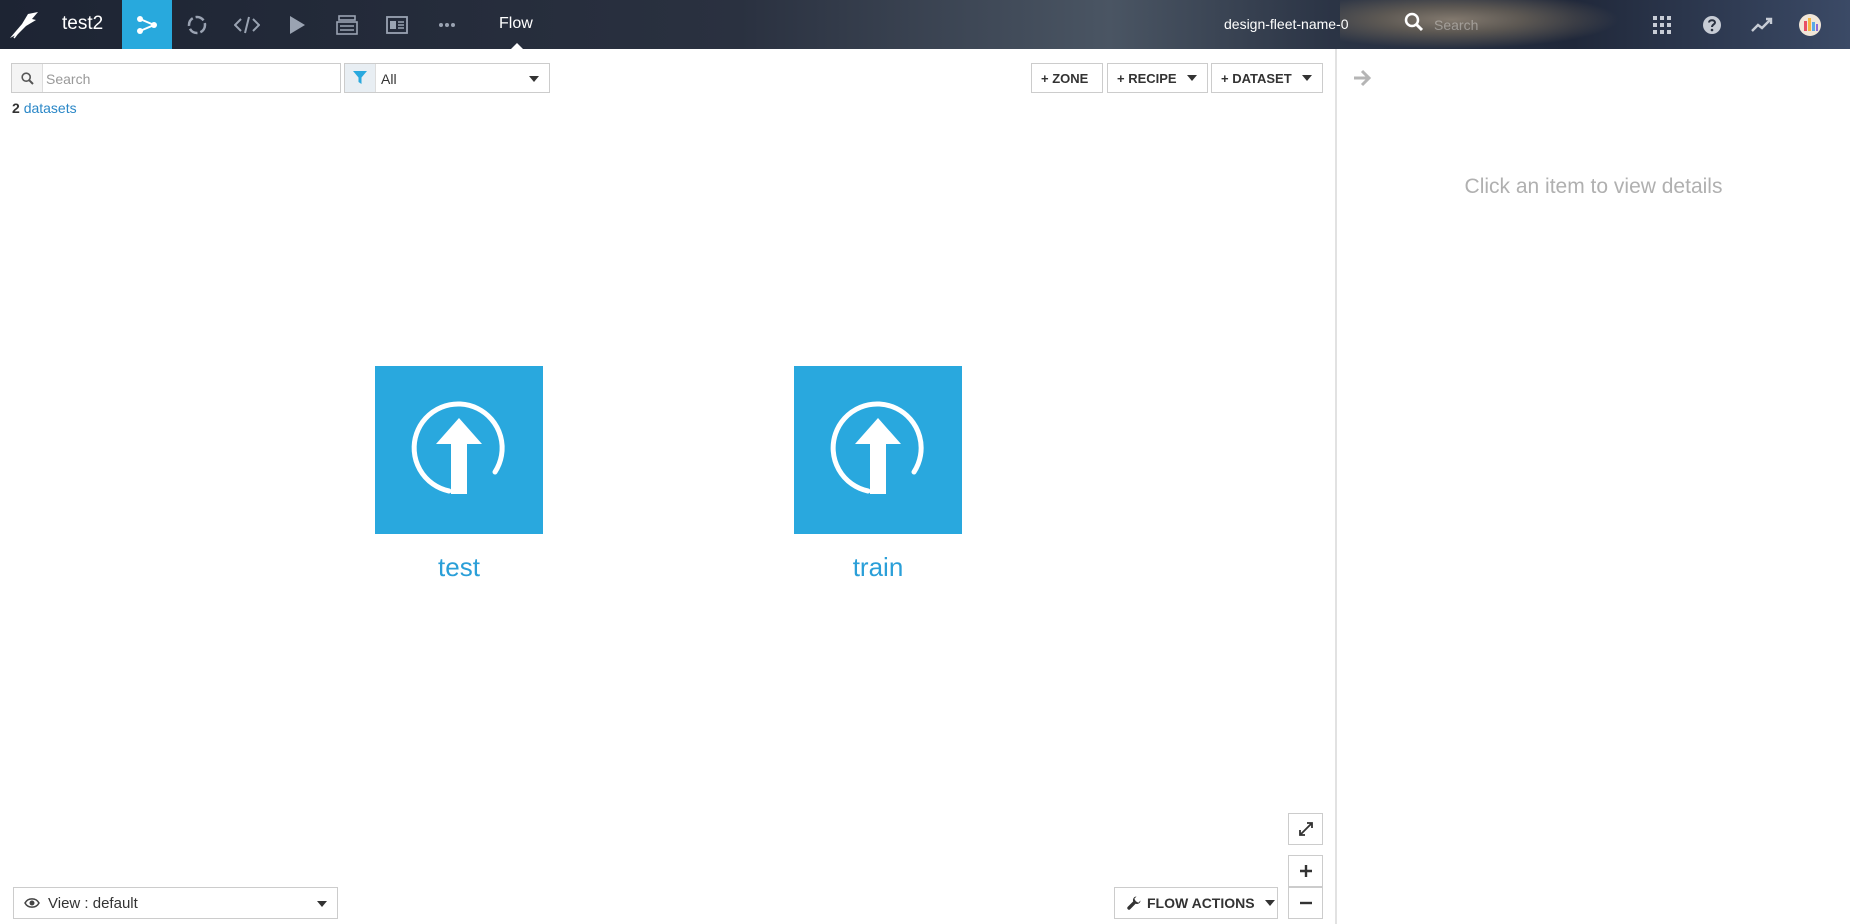  I want to click on instance-name: design-fleet-name-0, so click(1286, 24).